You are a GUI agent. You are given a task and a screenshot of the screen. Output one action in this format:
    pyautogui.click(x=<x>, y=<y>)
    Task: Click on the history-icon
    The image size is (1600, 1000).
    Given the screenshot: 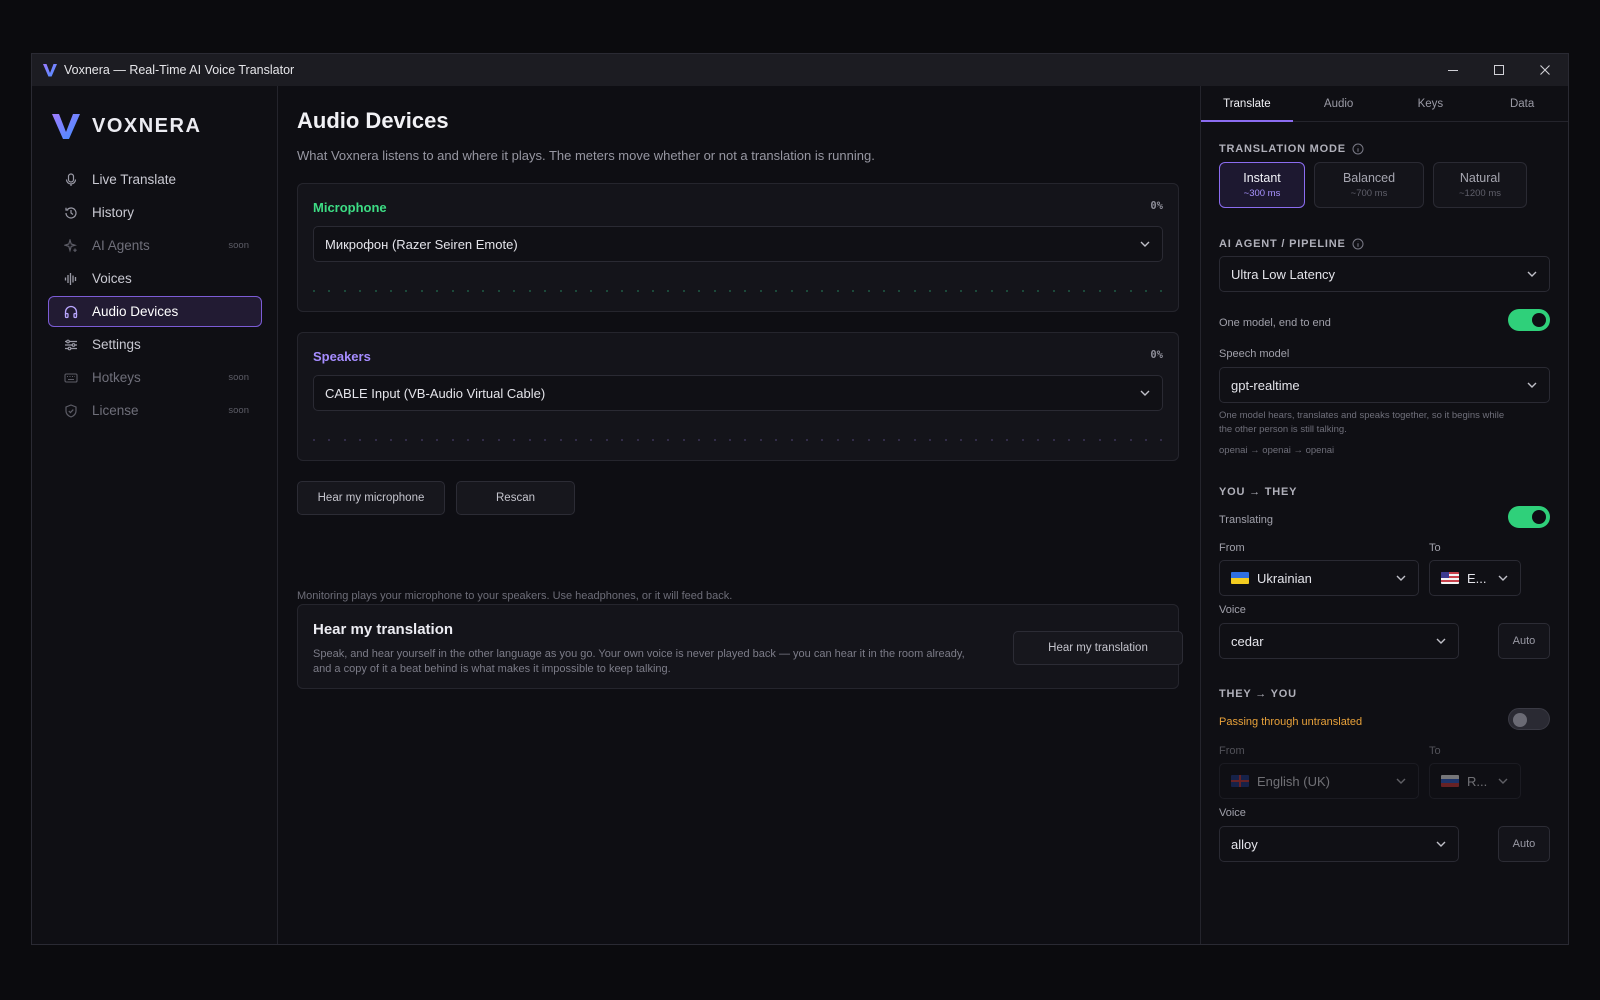 What is the action you would take?
    pyautogui.click(x=71, y=213)
    